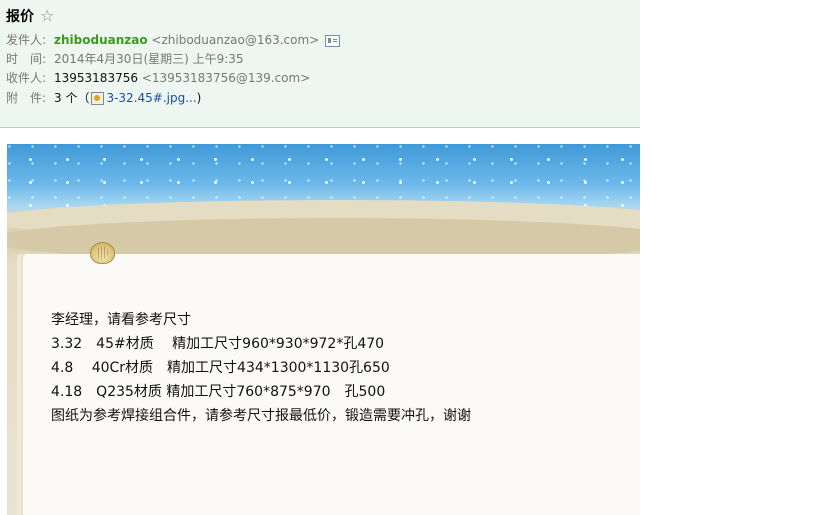 The width and height of the screenshot is (819, 515). I want to click on sender-row: 发件人: zhiboduanzao <zhiboduanzao@163.com>, so click(173, 40).